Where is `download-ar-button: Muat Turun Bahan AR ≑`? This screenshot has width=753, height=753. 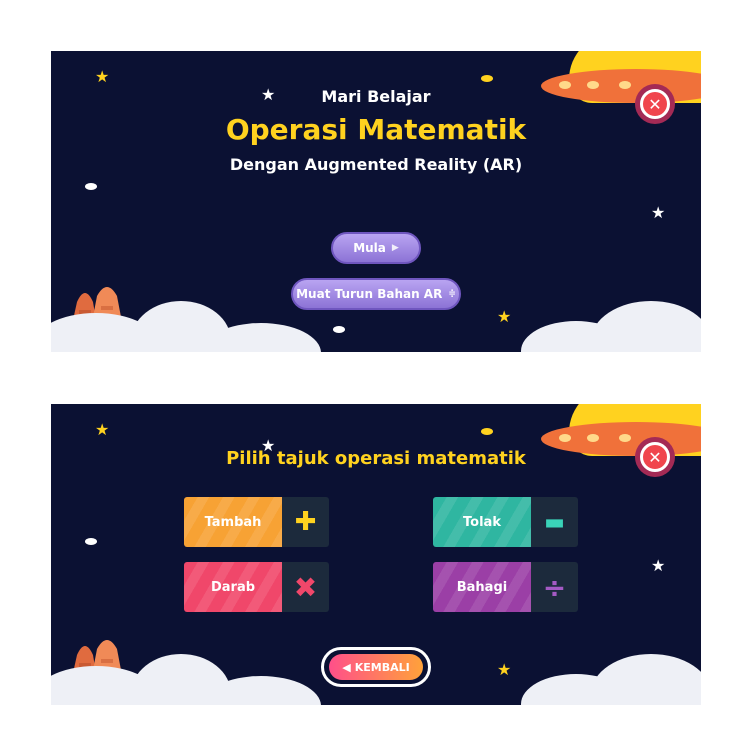 download-ar-button: Muat Turun Bahan AR ≑ is located at coordinates (376, 294).